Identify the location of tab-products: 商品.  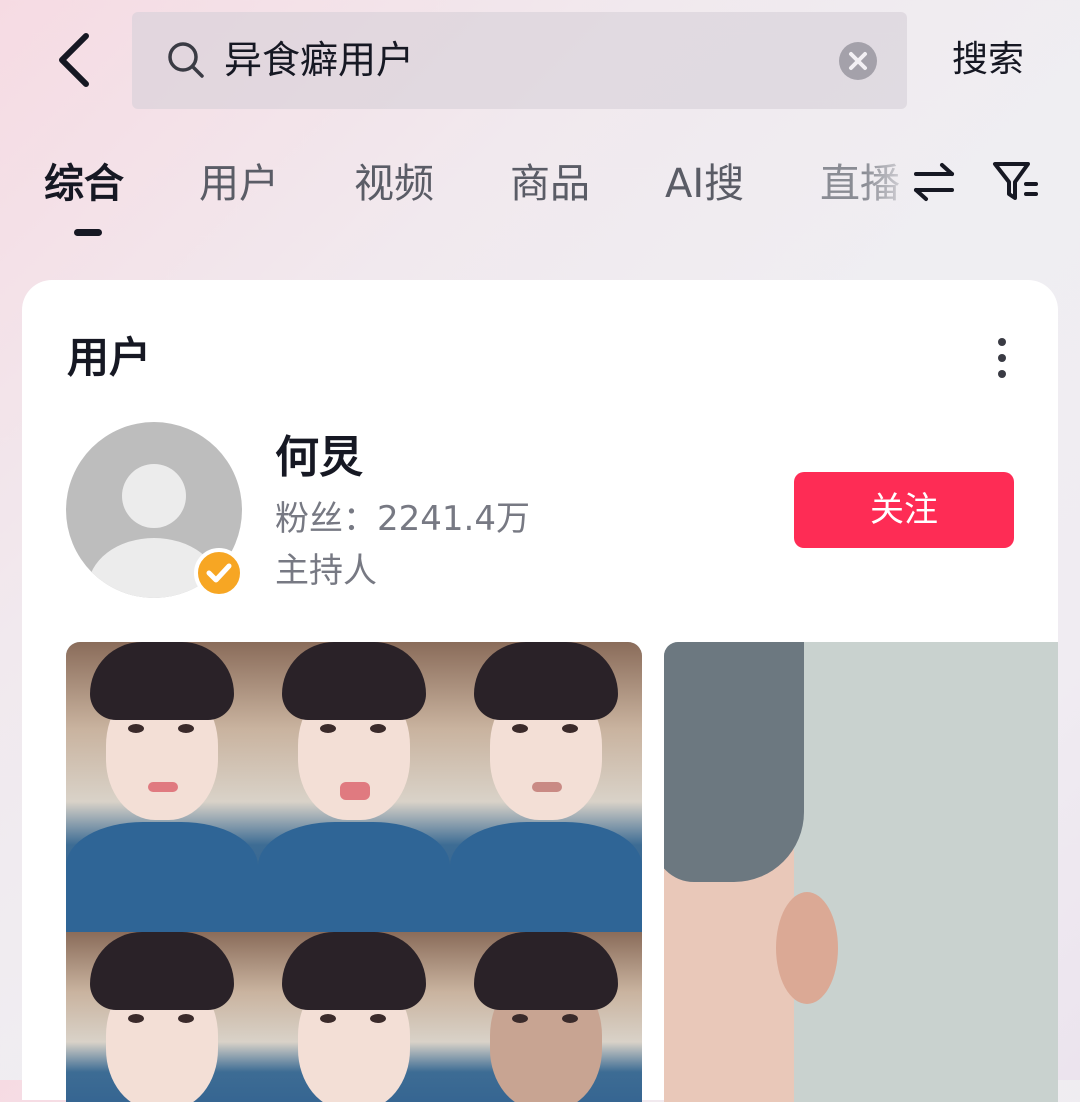
(550, 184).